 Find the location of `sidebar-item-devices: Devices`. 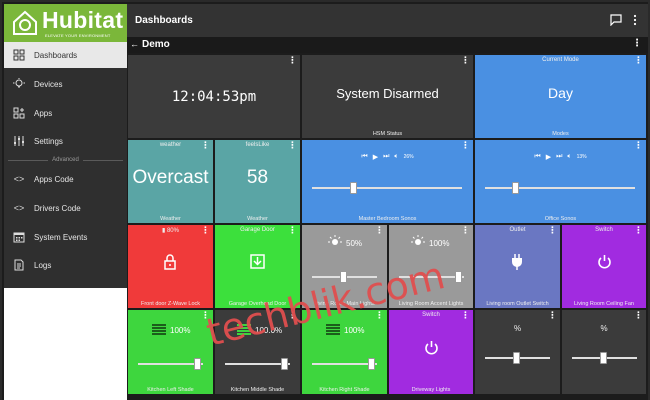

sidebar-item-devices: Devices is located at coordinates (65, 84).